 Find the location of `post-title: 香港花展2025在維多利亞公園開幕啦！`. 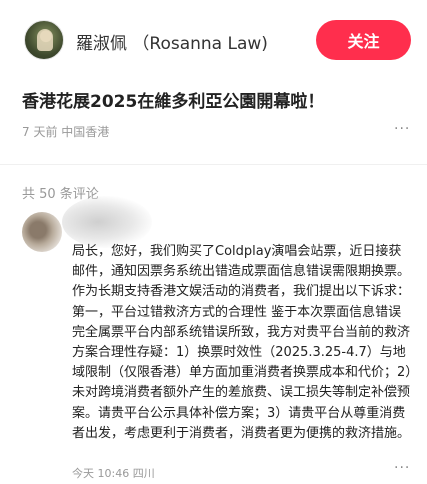

post-title: 香港花展2025在維多利亞公園開幕啦！ is located at coordinates (173, 102).